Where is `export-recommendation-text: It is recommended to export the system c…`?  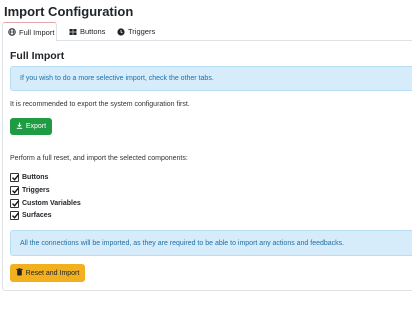
export-recommendation-text: It is recommended to export the system c… is located at coordinates (100, 104).